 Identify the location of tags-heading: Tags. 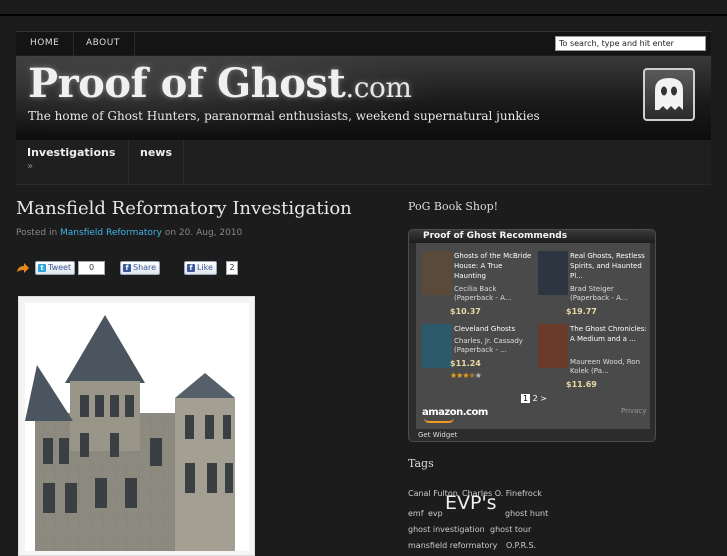
(421, 463).